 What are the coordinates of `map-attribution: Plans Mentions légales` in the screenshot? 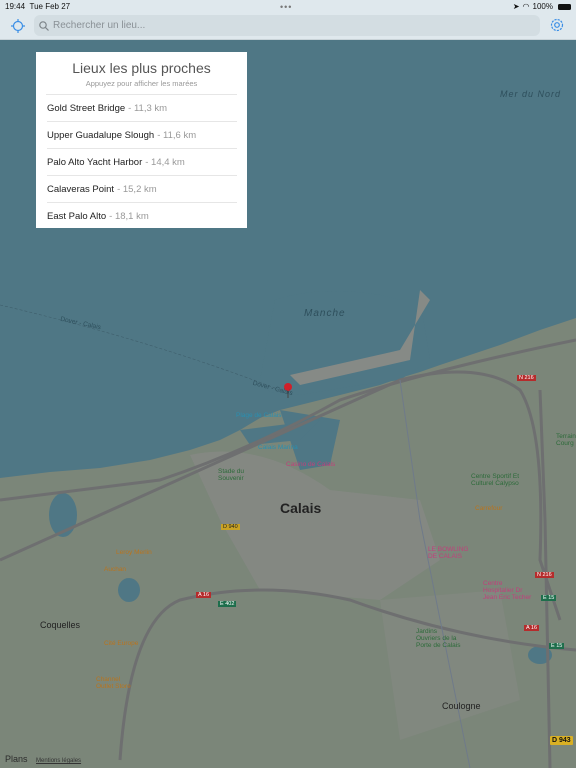 It's located at (43, 759).